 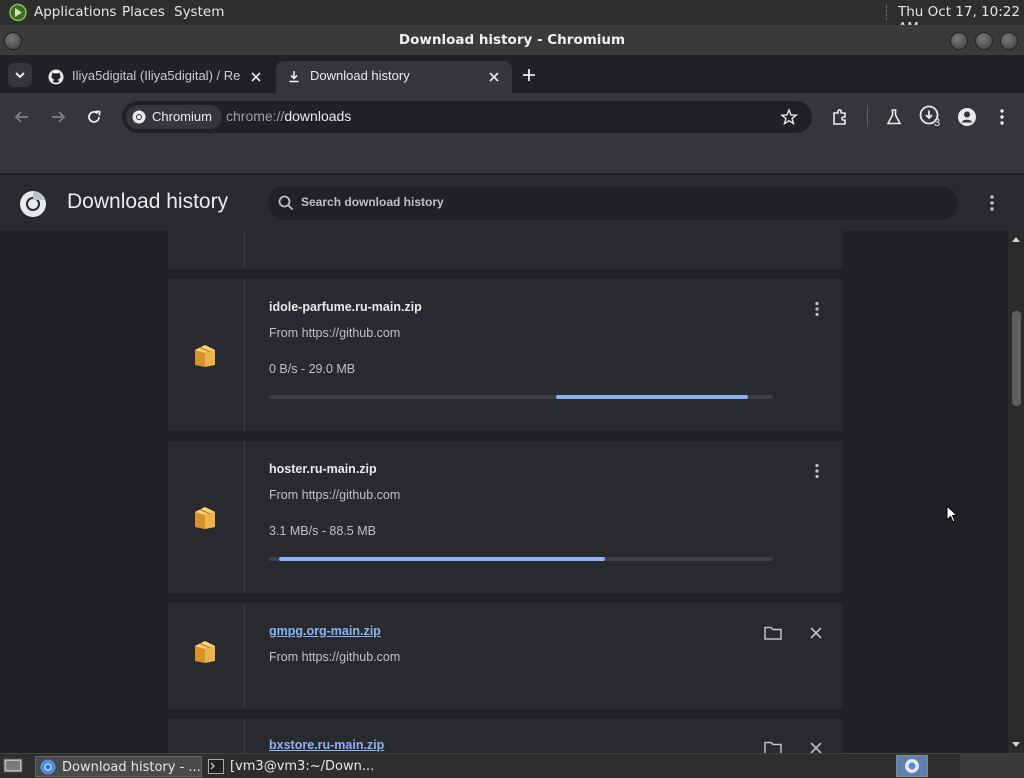 What do you see at coordinates (1016, 492) in the screenshot?
I see `page-scrollbar` at bounding box center [1016, 492].